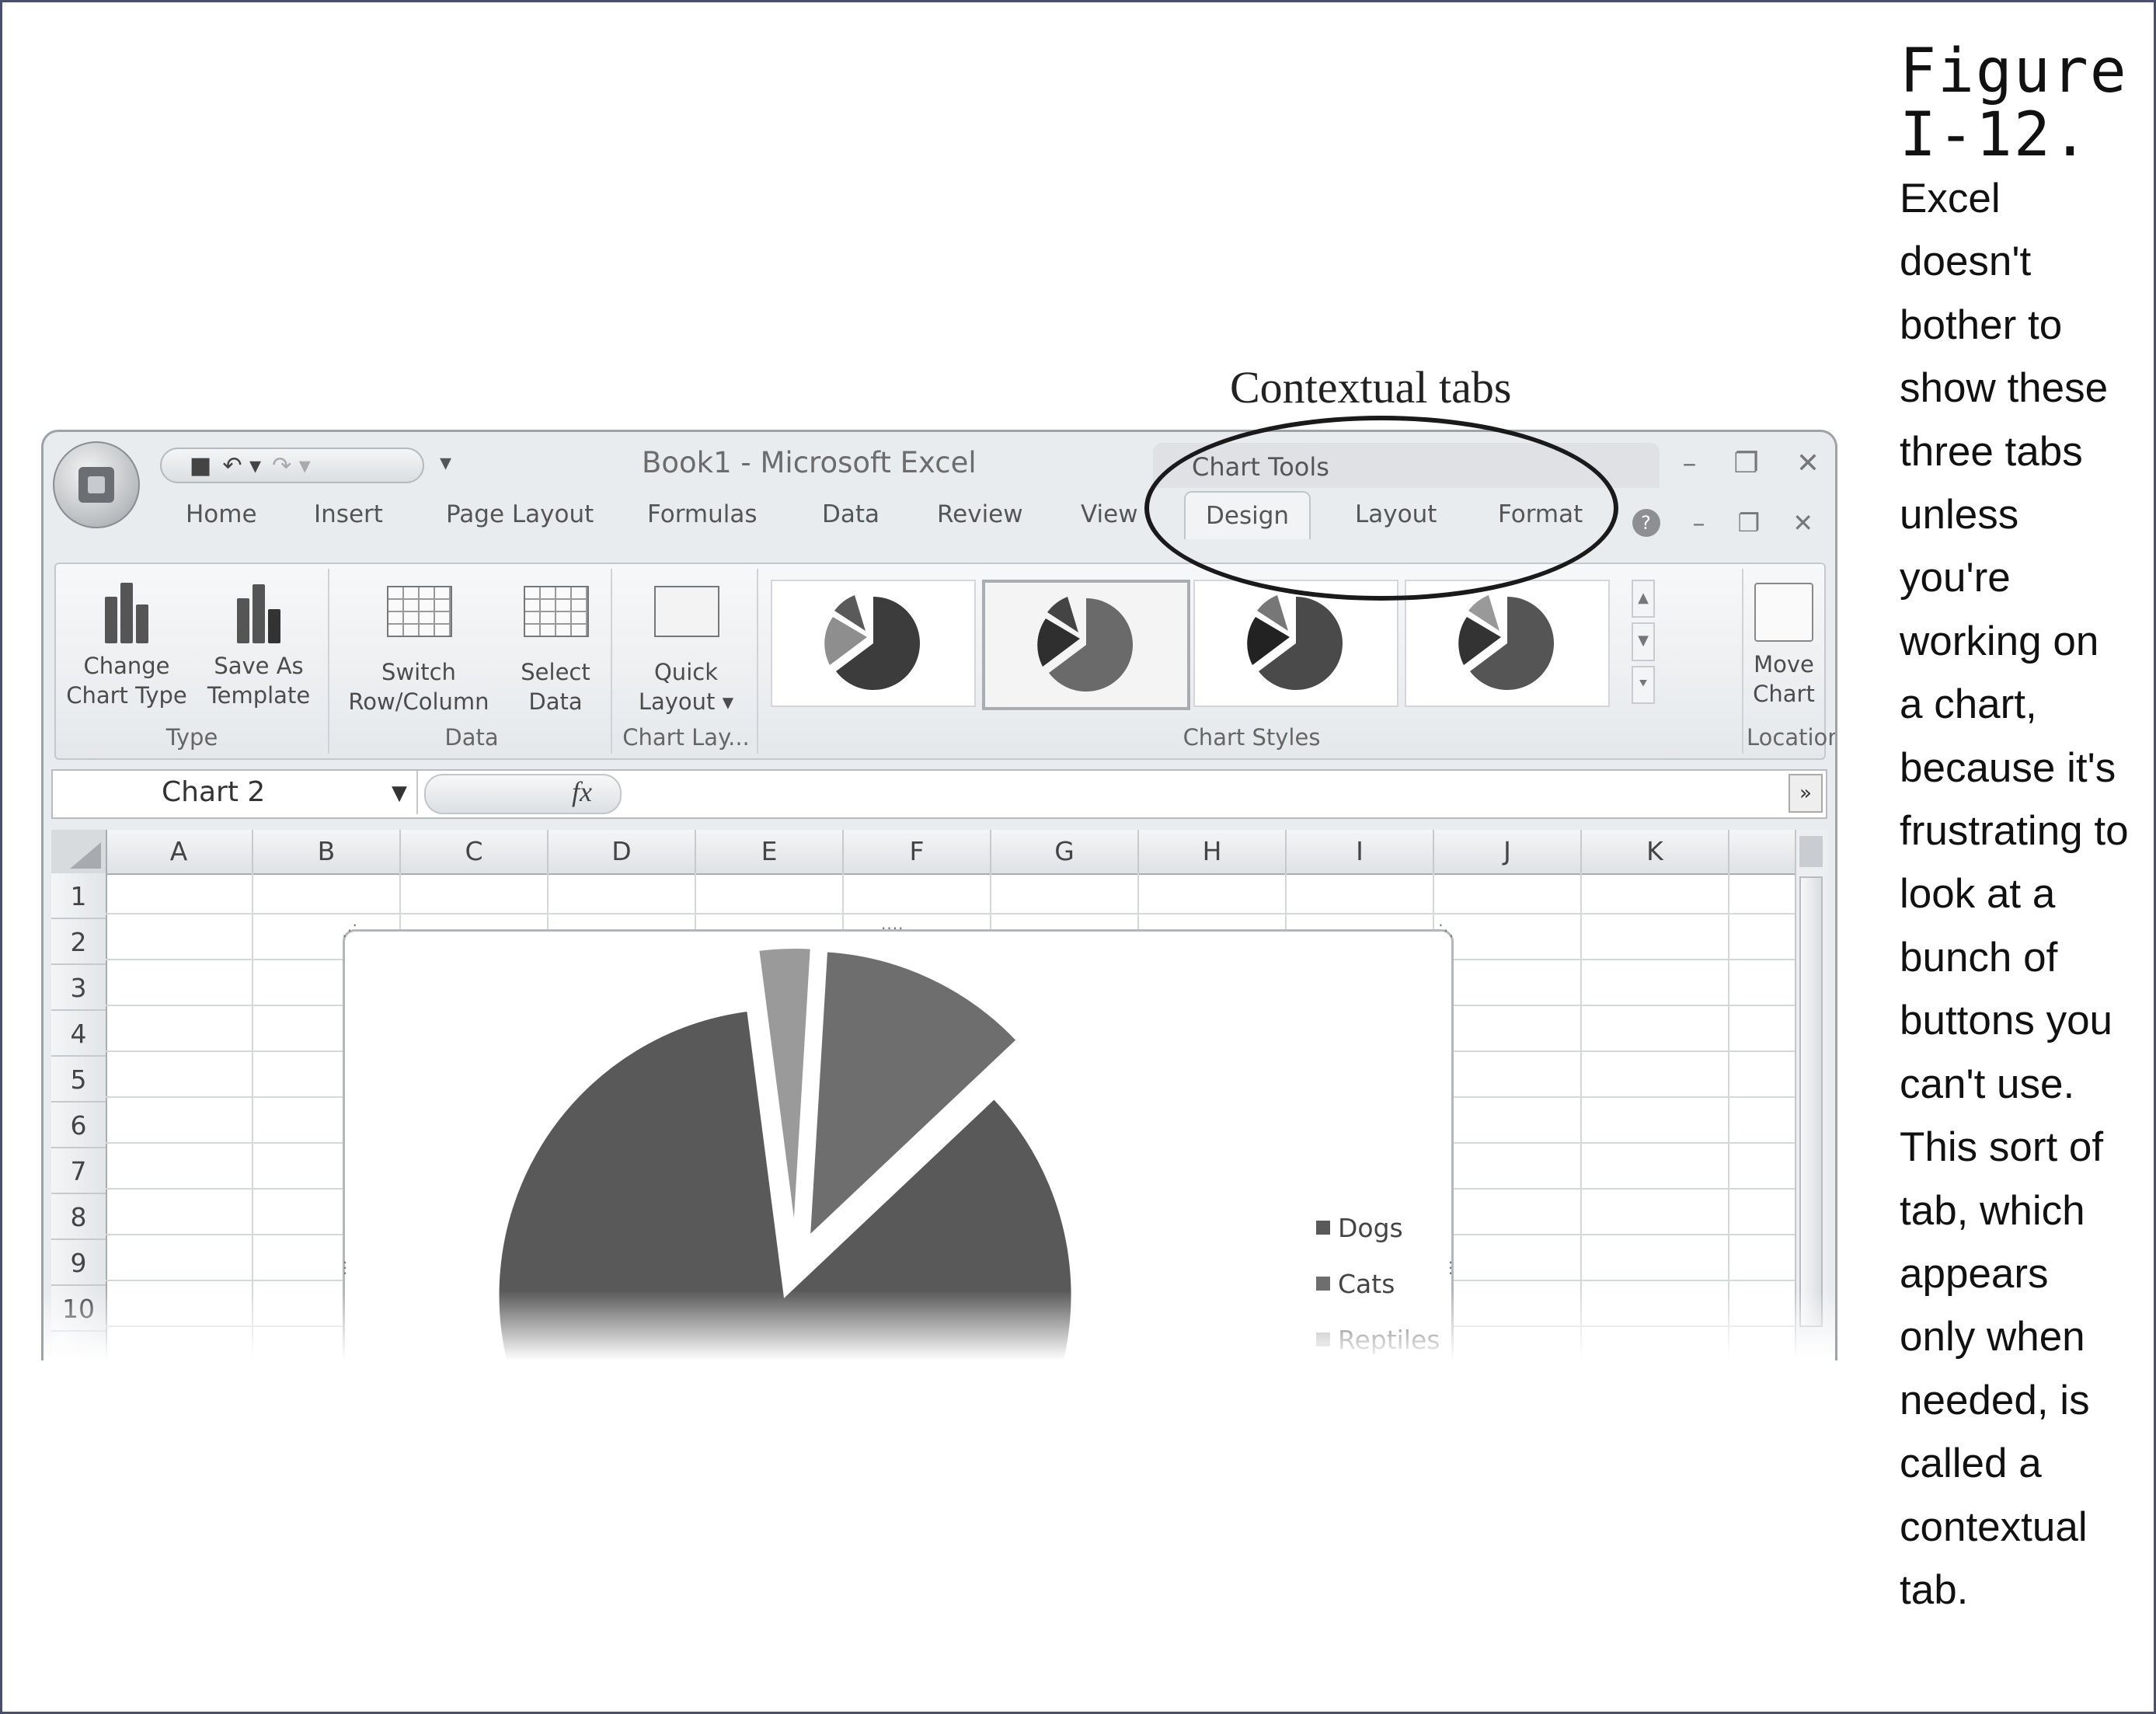 The image size is (2156, 1714). I want to click on row-header-4: 4, so click(78, 1034).